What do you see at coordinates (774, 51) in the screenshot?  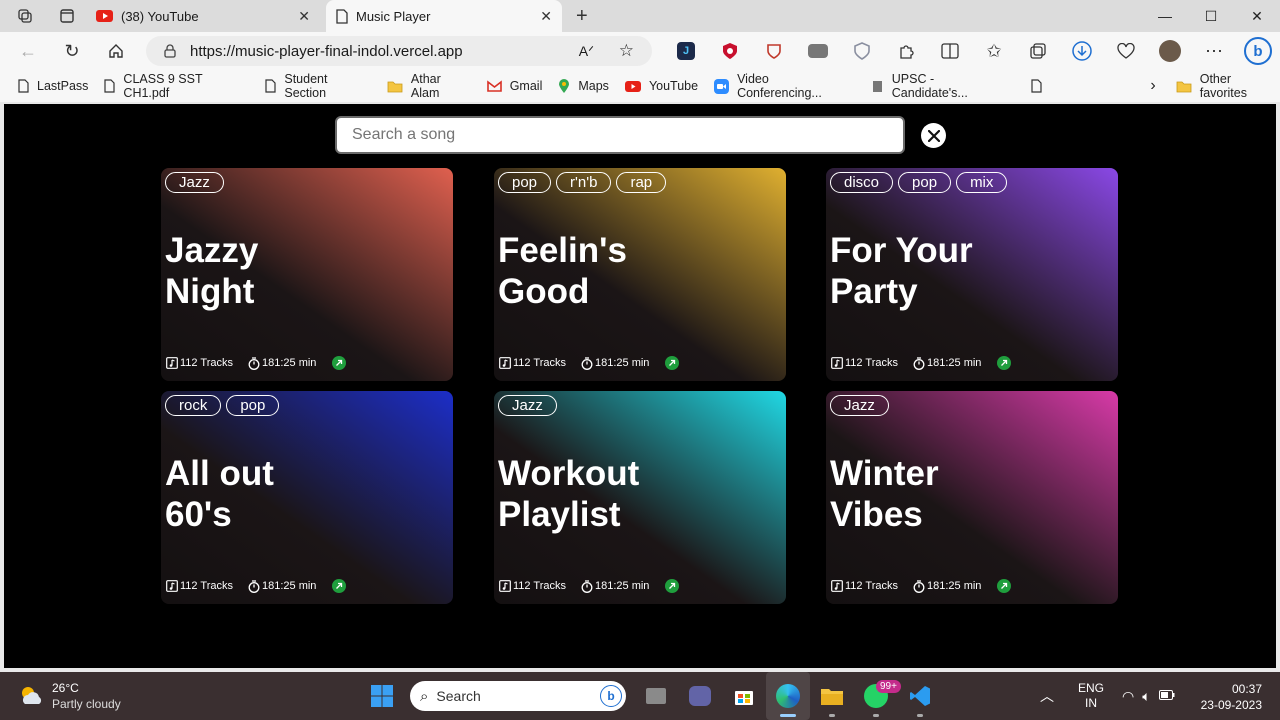 I see `extension-shield-icon` at bounding box center [774, 51].